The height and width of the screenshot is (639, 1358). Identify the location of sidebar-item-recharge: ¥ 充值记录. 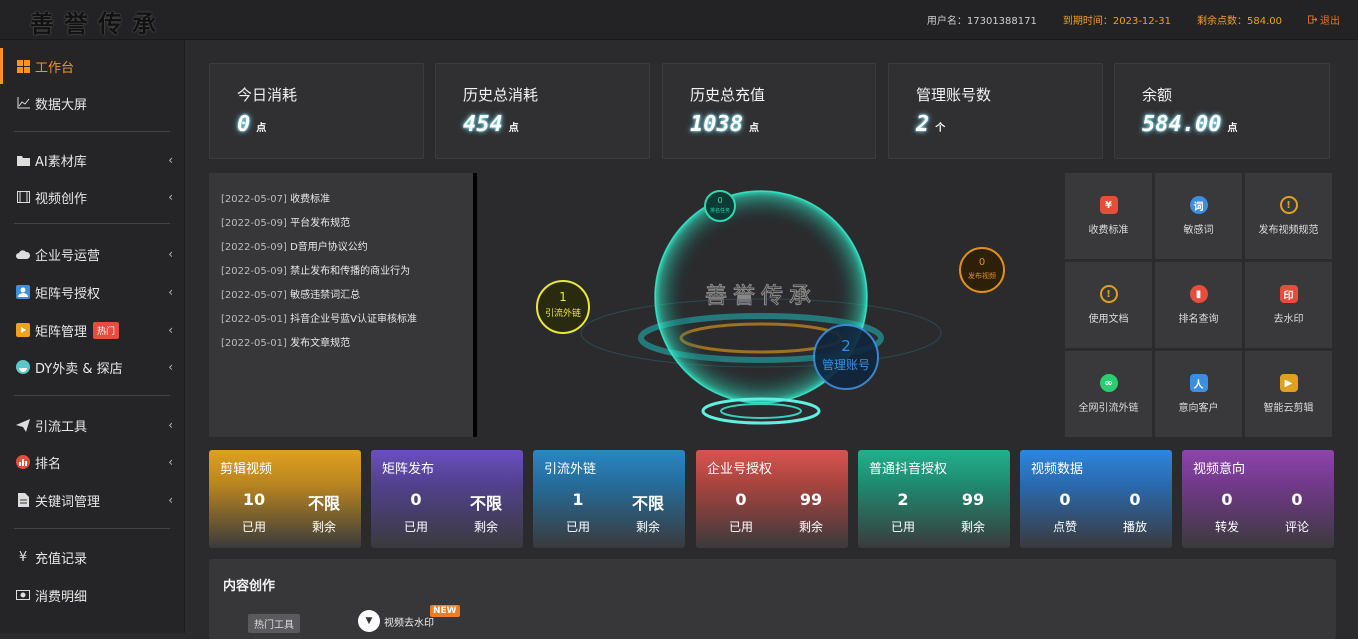
(92, 557).